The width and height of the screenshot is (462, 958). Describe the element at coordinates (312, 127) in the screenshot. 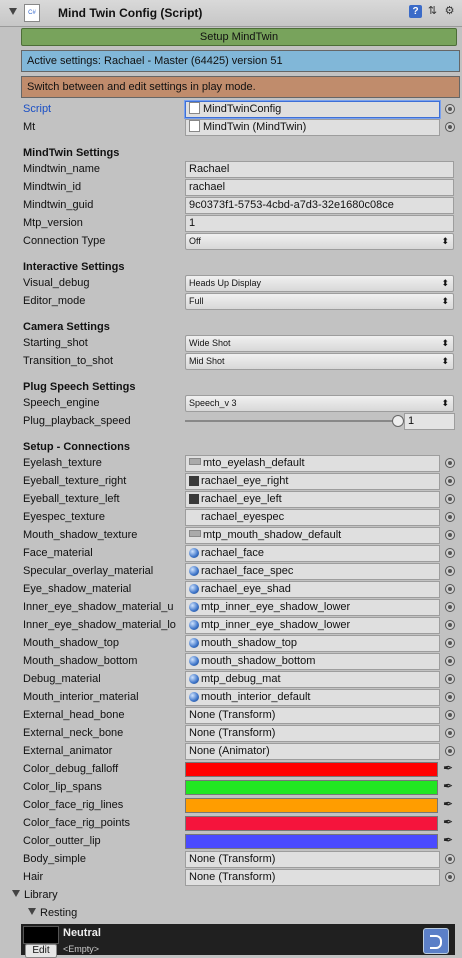

I see `mt-object-field: MindTwin (MindTwin)` at that location.